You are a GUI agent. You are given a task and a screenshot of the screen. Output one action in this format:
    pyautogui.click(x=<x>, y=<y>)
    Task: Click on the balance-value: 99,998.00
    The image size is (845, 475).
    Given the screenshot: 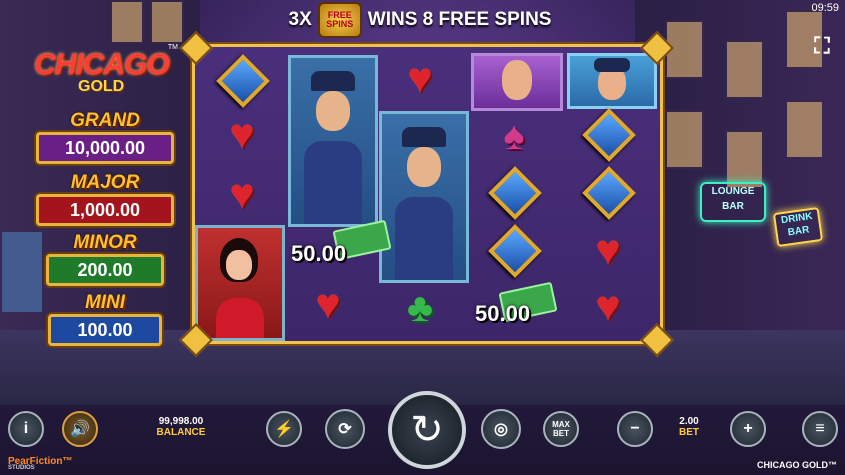 What is the action you would take?
    pyautogui.click(x=181, y=421)
    